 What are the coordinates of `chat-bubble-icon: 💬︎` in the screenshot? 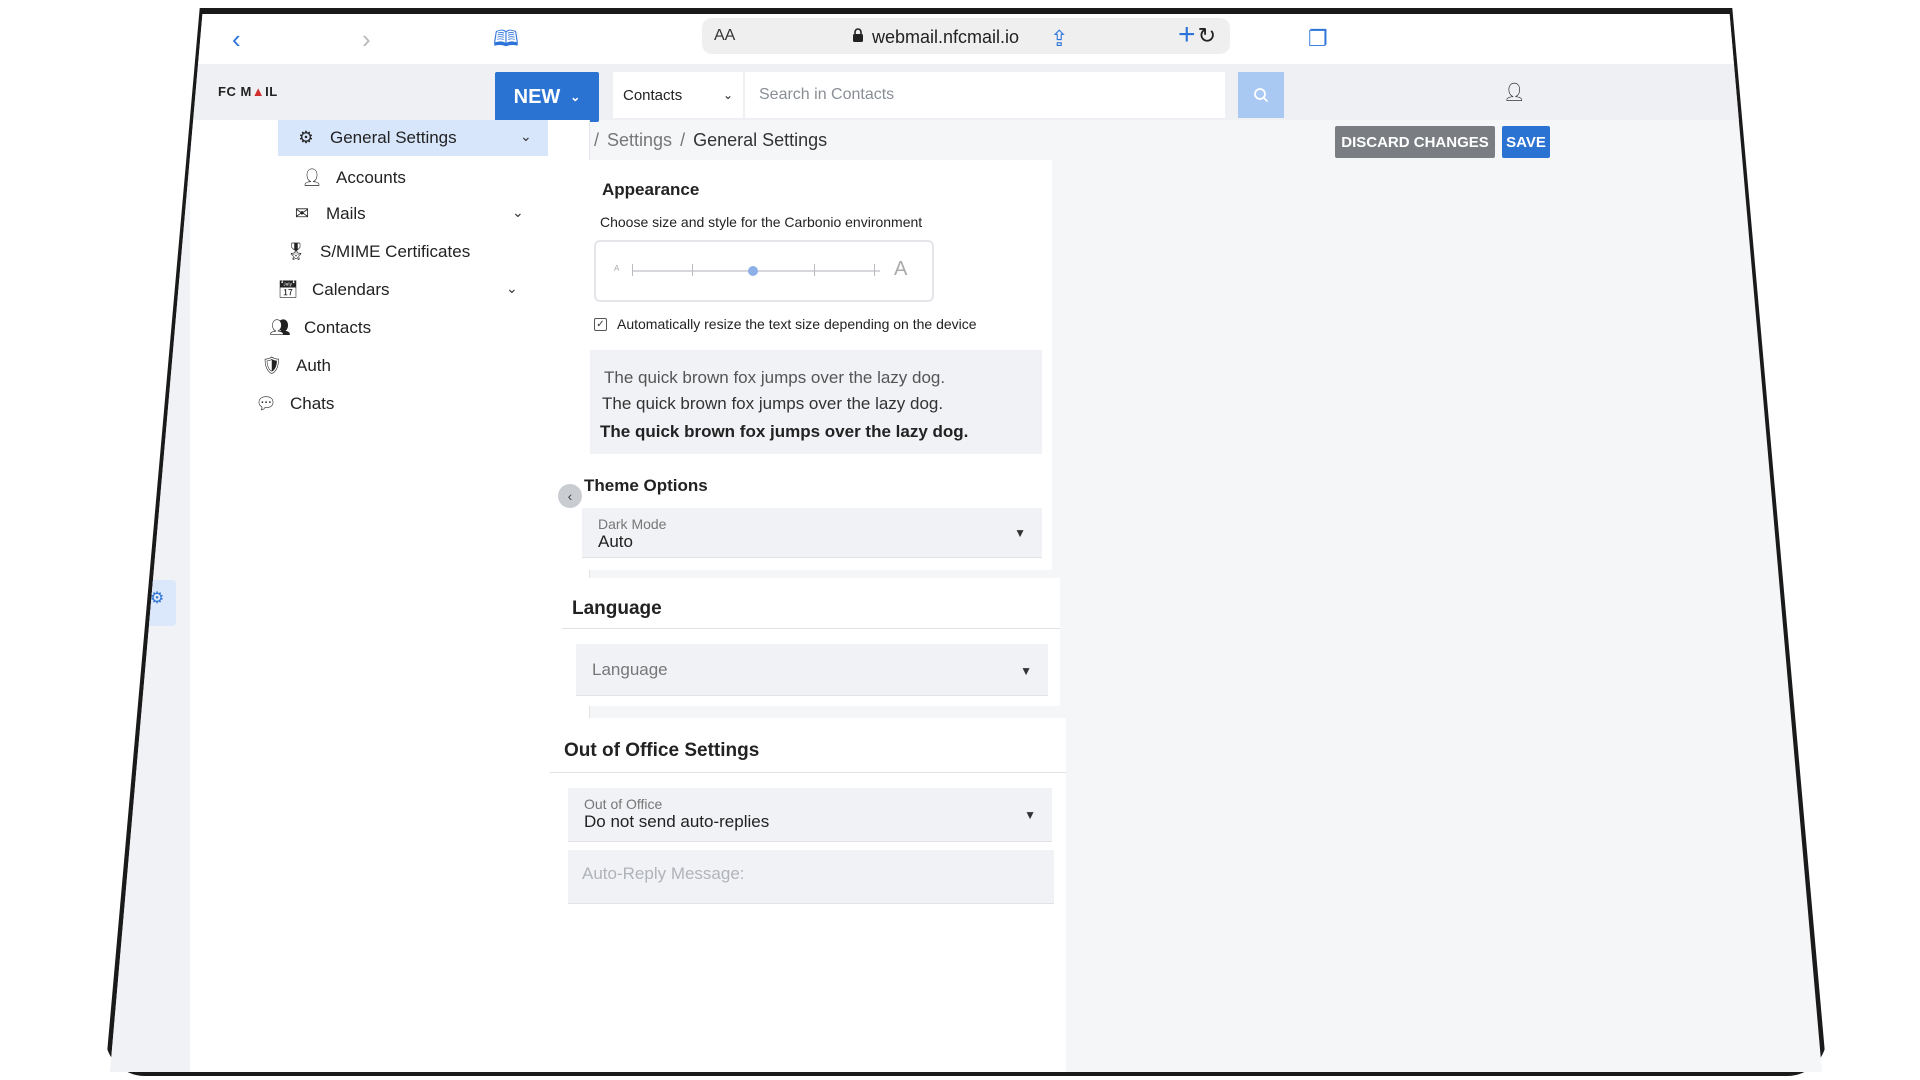 It's located at (266, 403).